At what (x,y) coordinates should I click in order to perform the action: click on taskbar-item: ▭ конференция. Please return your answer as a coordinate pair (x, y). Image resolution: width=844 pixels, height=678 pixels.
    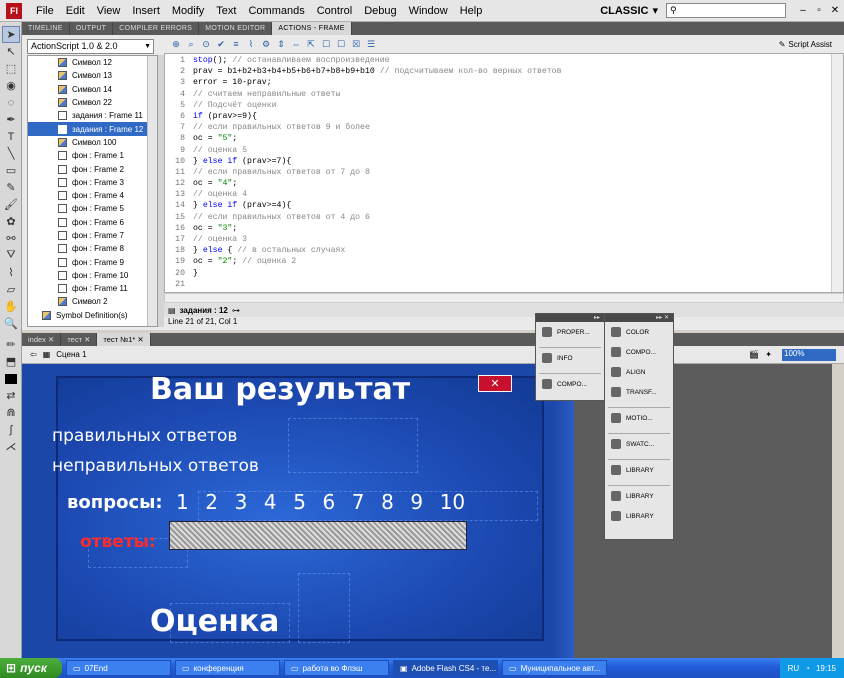
    Looking at the image, I should click on (227, 668).